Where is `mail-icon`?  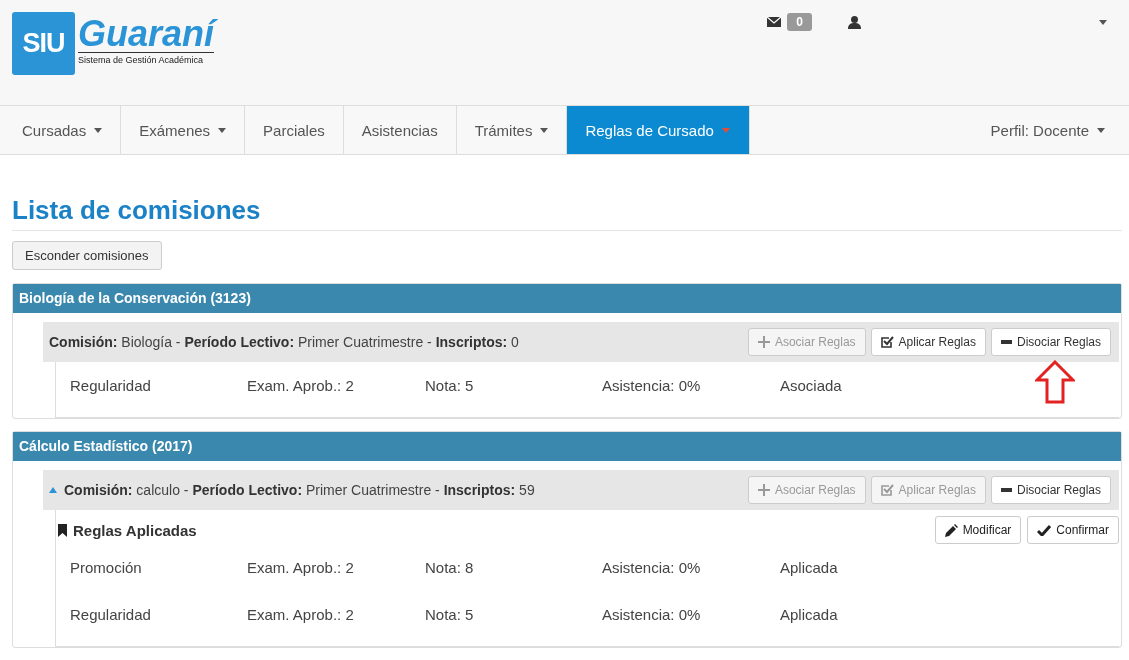 mail-icon is located at coordinates (774, 22).